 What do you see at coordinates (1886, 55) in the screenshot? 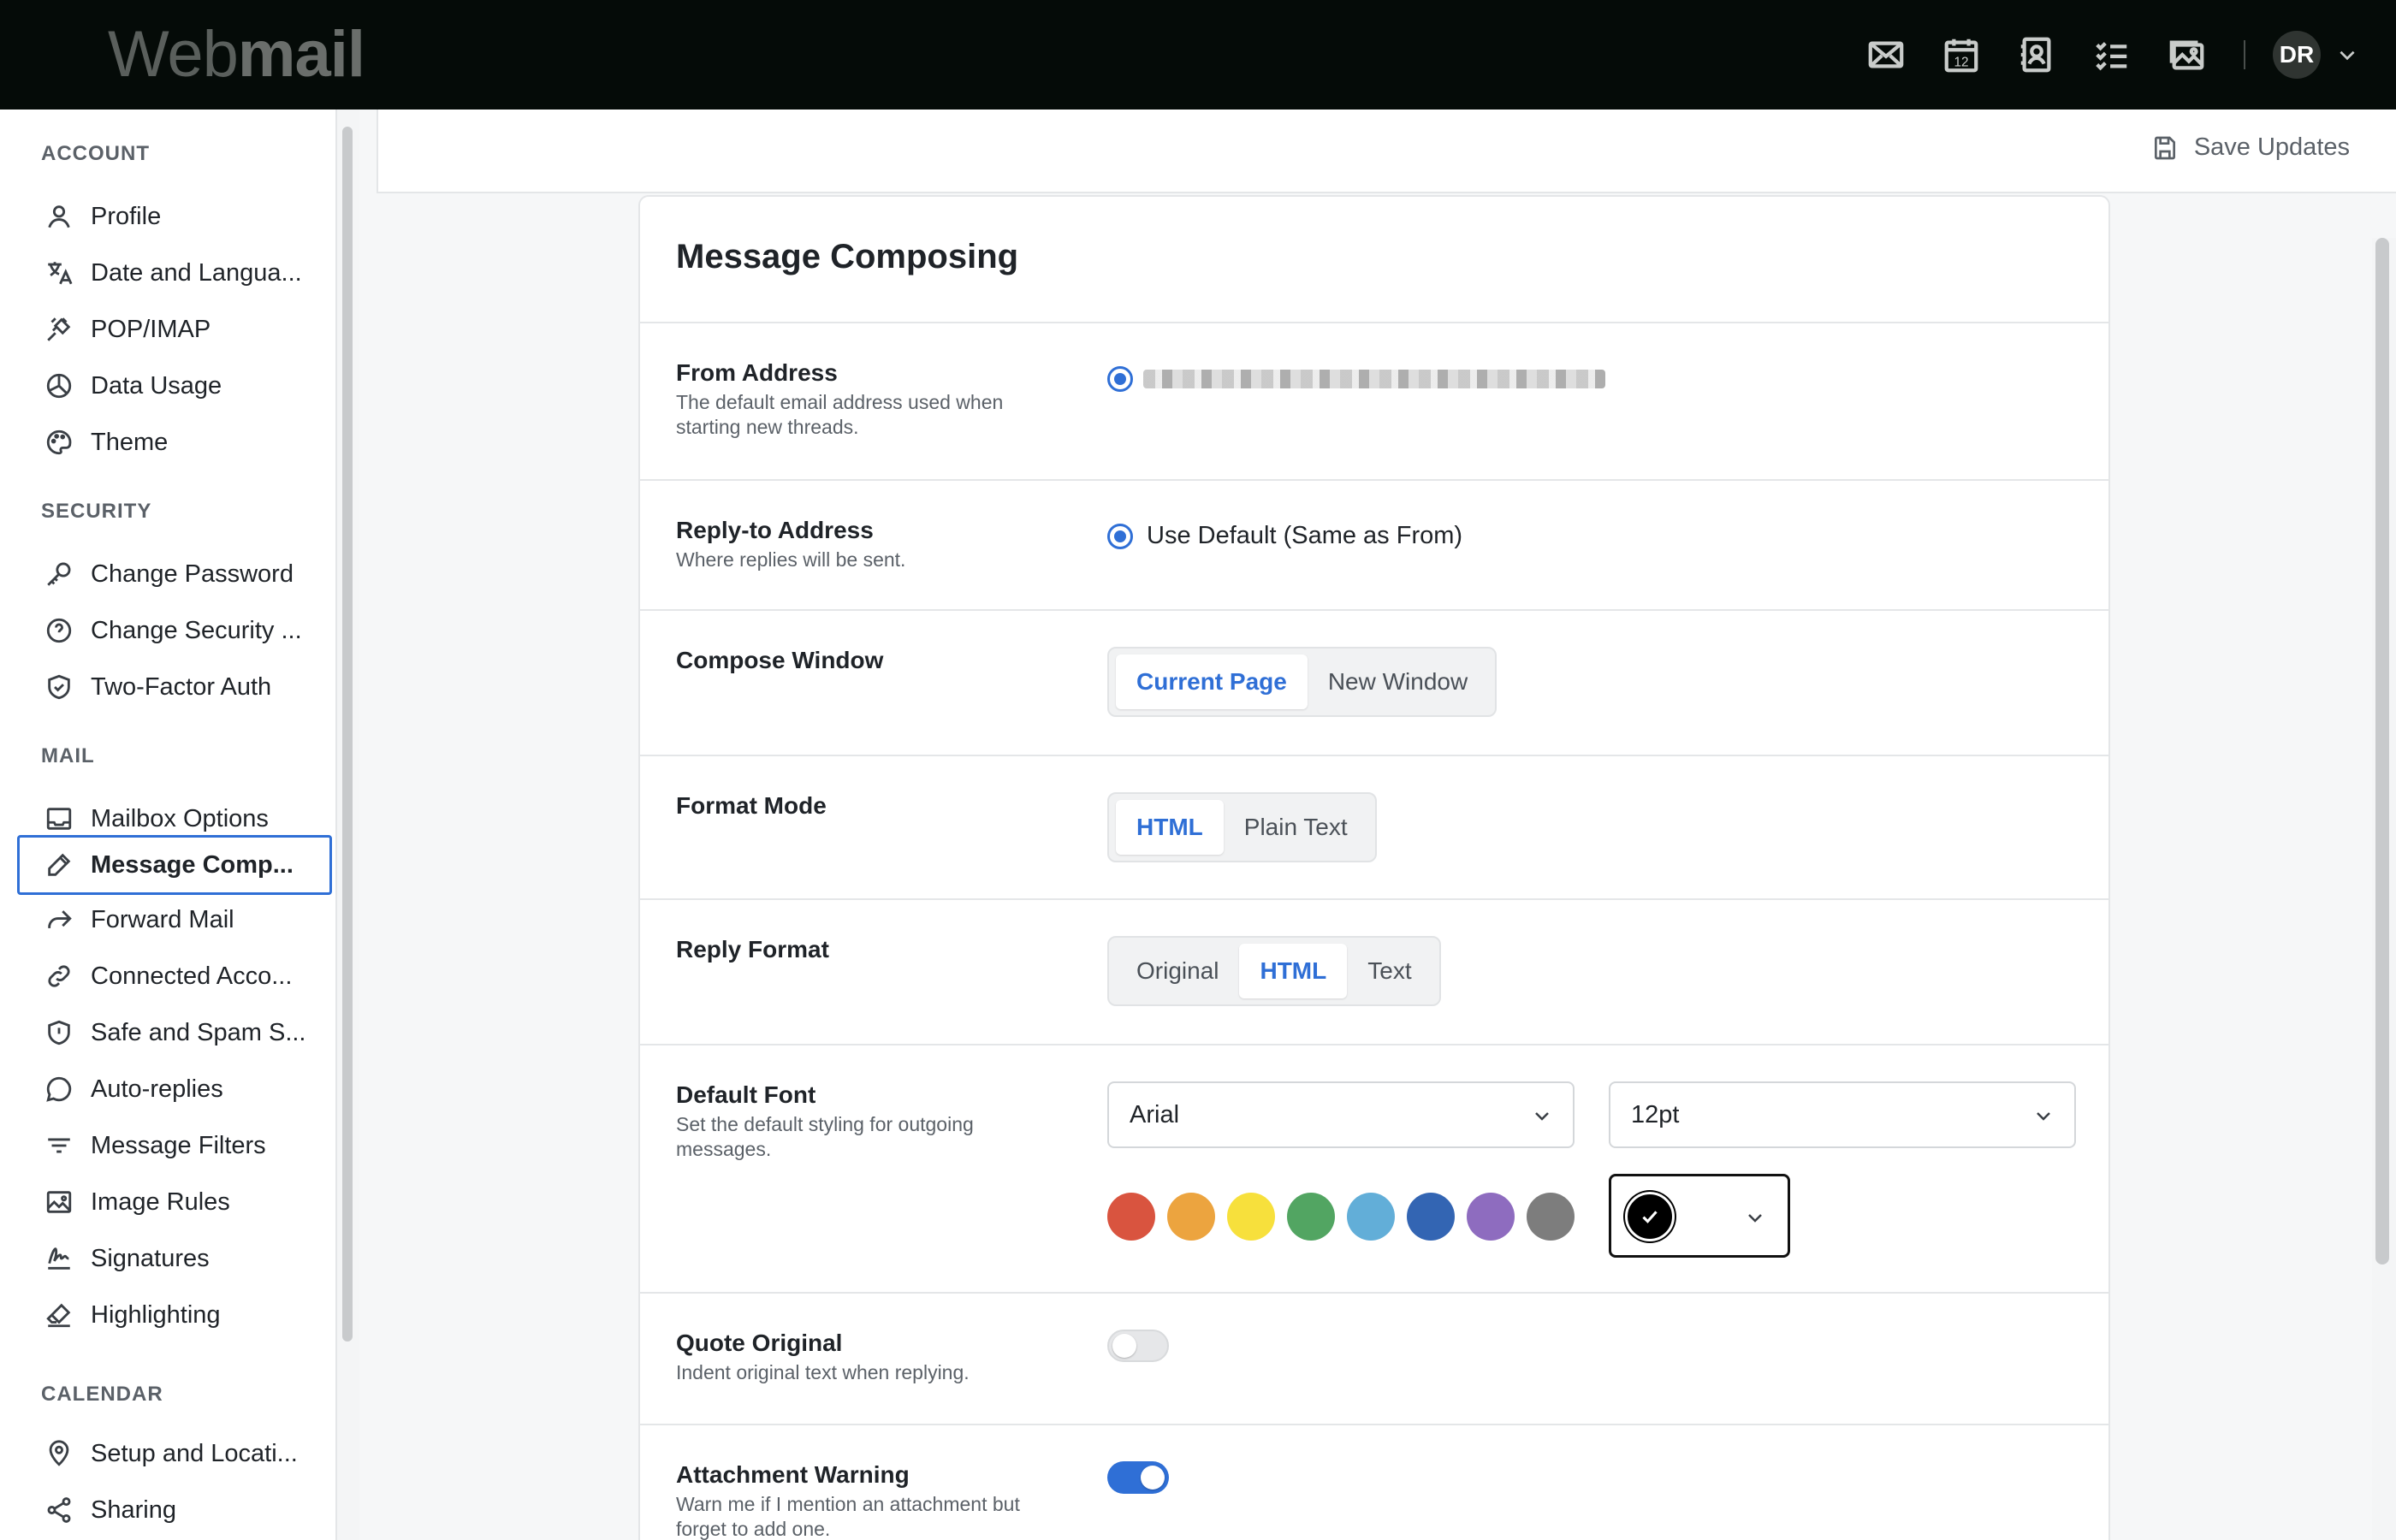
I see `mail-icon` at bounding box center [1886, 55].